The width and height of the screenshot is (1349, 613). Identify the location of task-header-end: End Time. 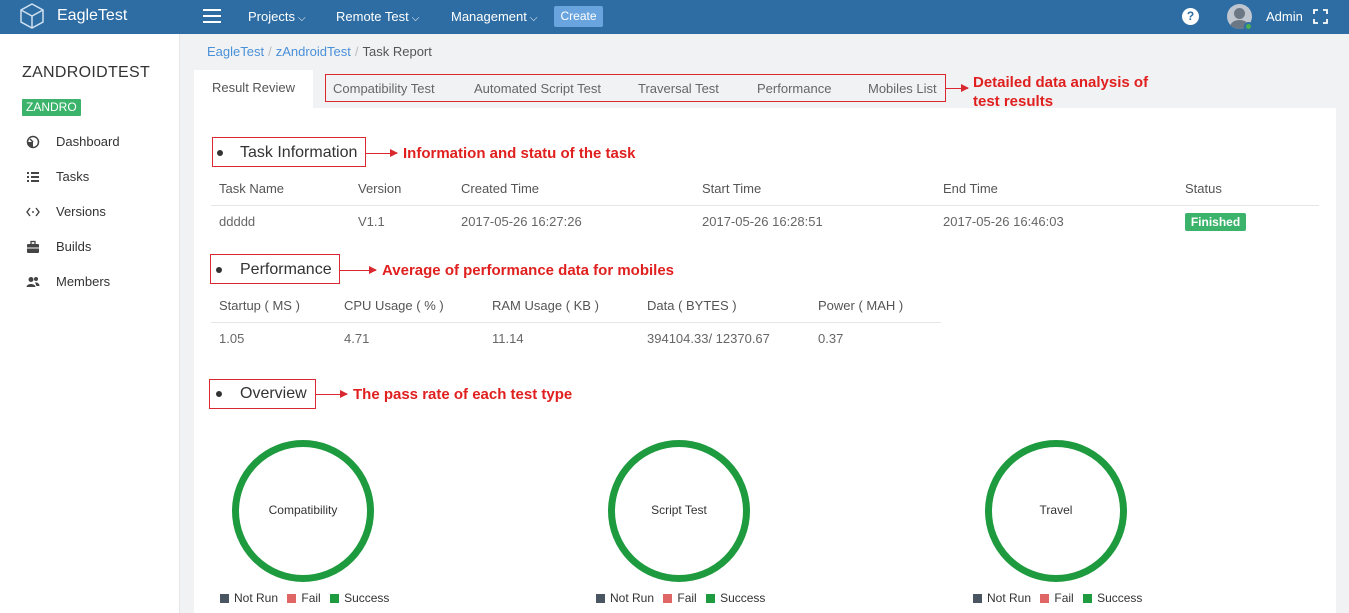
(970, 188).